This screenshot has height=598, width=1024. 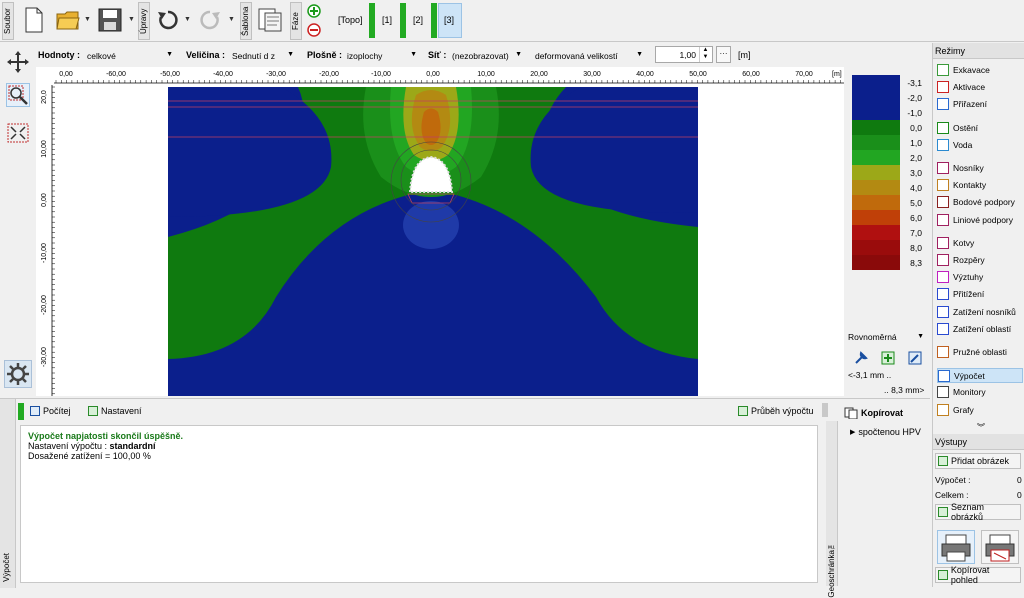 What do you see at coordinates (35, 411) in the screenshot?
I see `compute-icon` at bounding box center [35, 411].